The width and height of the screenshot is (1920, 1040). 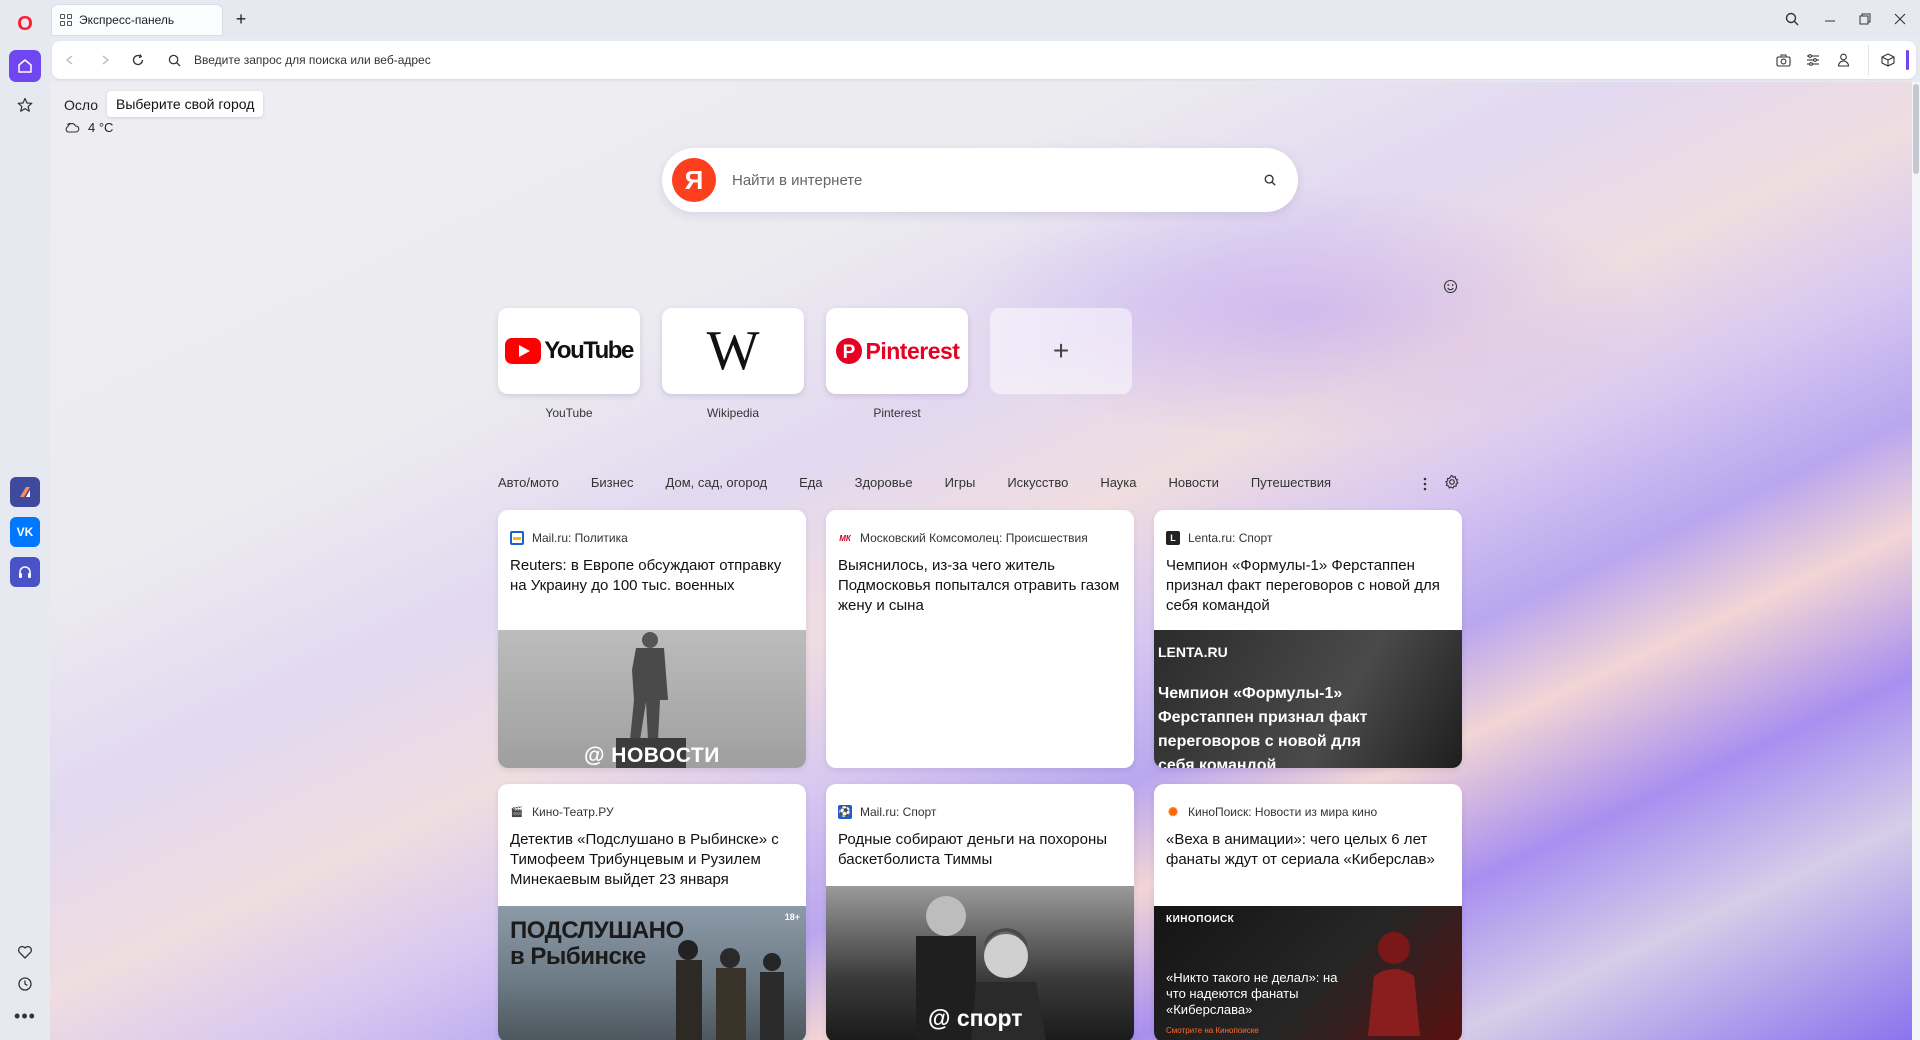 I want to click on cube-icon, so click(x=1888, y=60).